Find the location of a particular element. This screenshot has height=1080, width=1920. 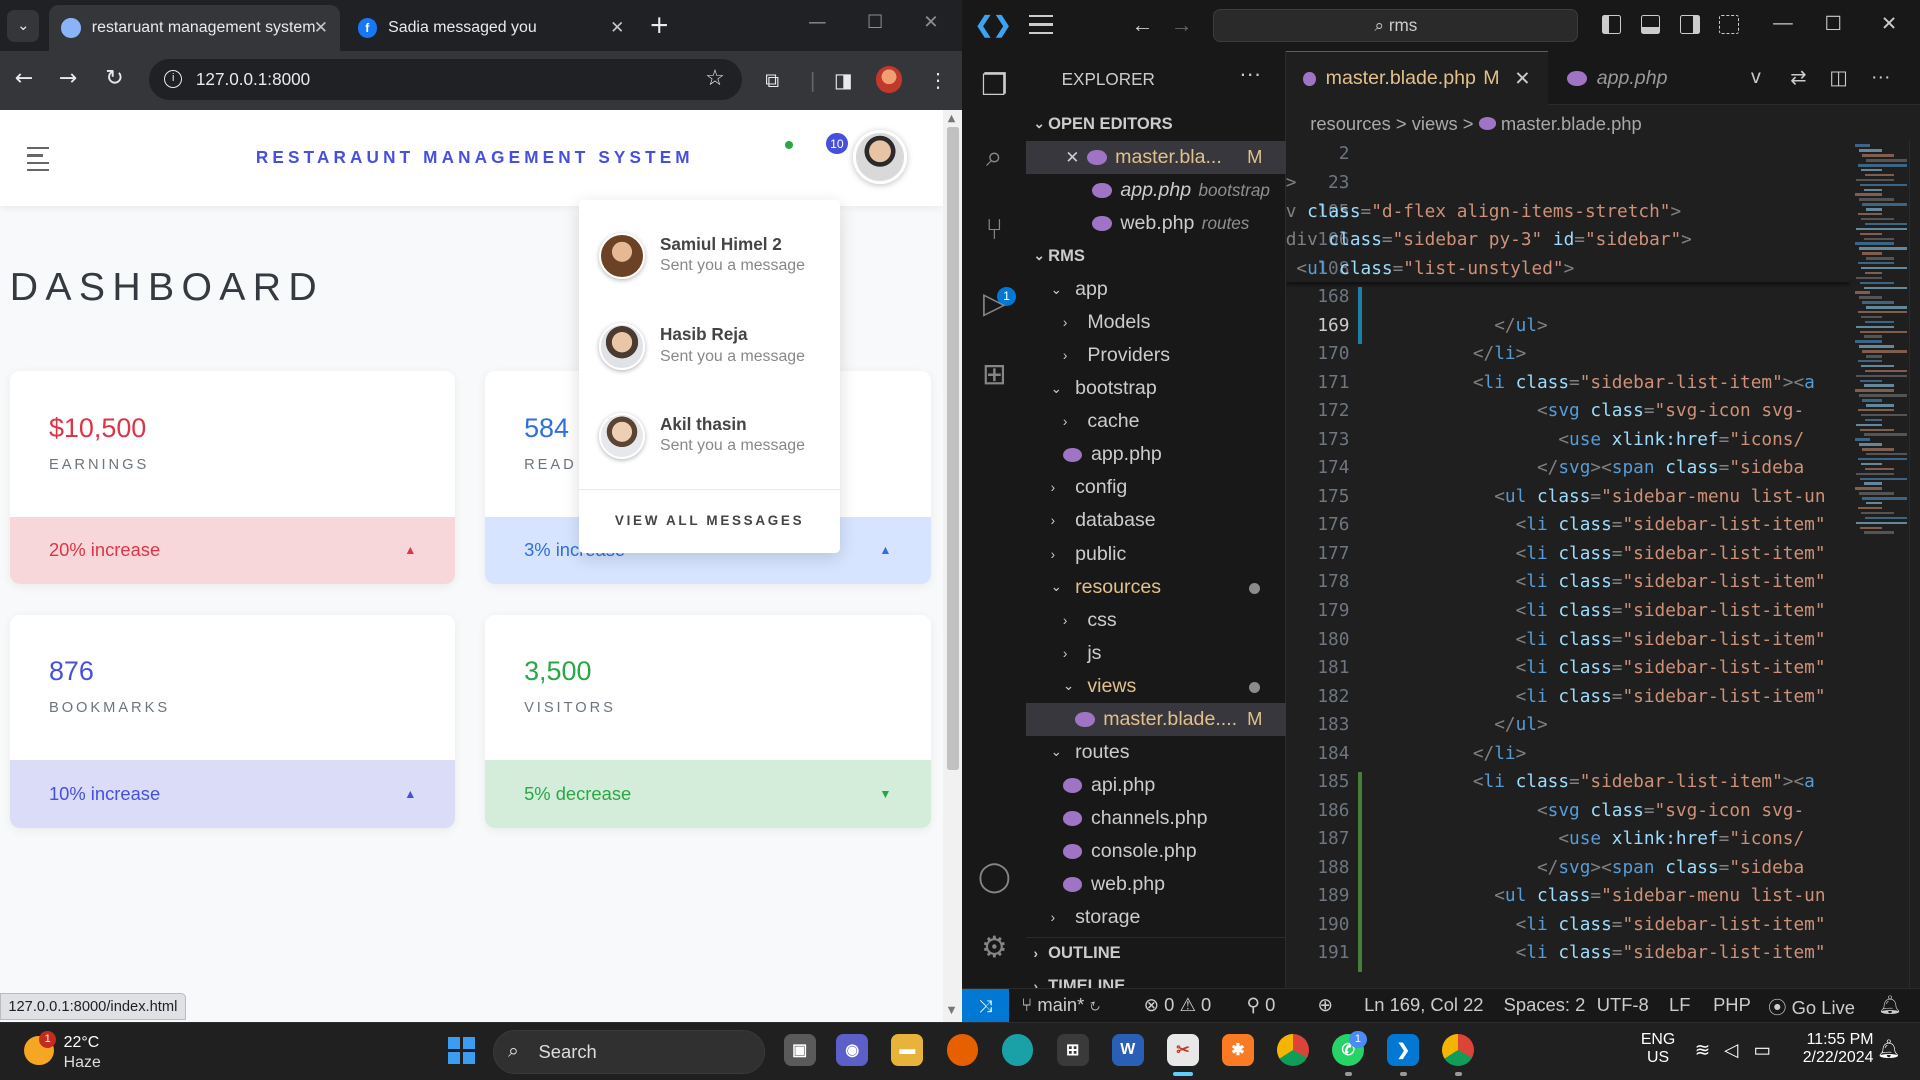

tree-item-master-blade: master.blade.... M is located at coordinates (1156, 719).